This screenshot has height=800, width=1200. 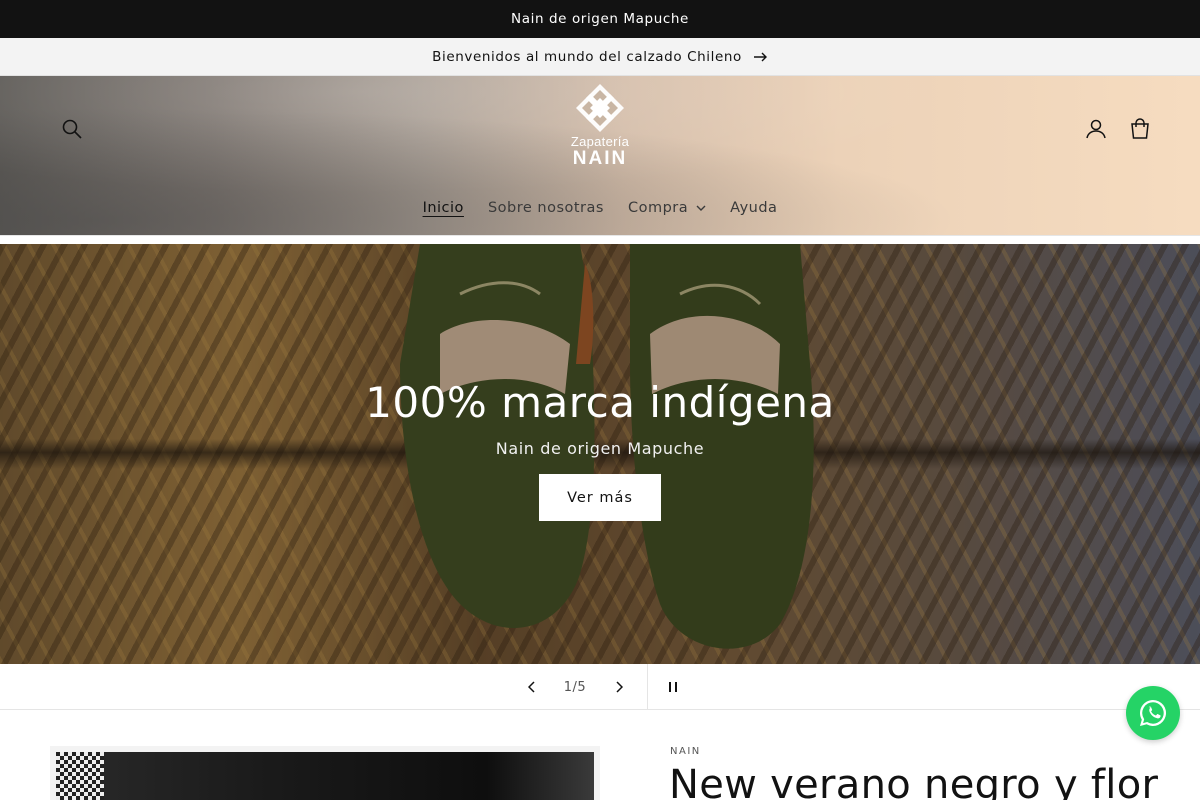 I want to click on nav-item-sobre-nosotras: Sobre nosotras, so click(x=546, y=208).